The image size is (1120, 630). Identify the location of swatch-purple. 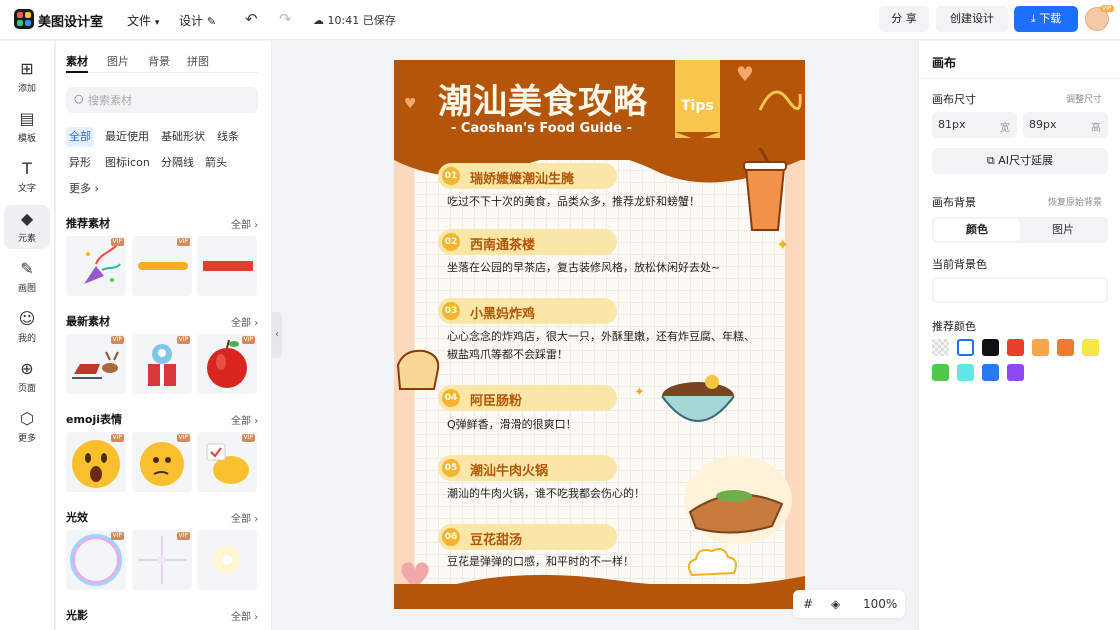
(1015, 372).